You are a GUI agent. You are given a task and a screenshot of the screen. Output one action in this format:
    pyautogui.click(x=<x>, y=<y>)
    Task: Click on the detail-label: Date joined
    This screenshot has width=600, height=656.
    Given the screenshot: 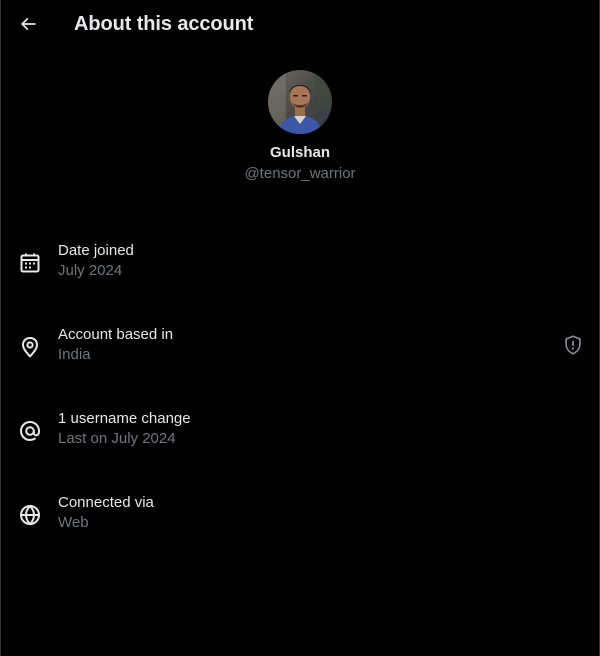 What is the action you would take?
    pyautogui.click(x=96, y=250)
    